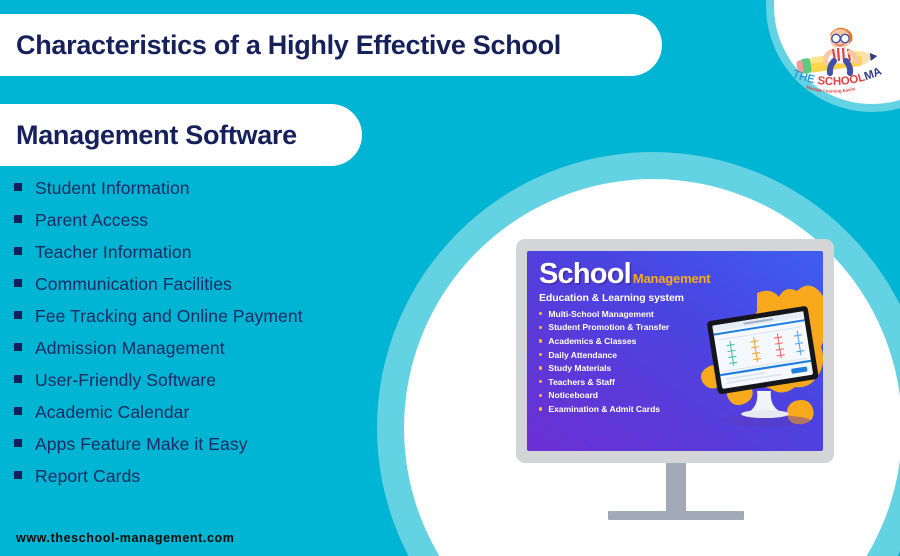 Image resolution: width=900 pixels, height=556 pixels. Describe the element at coordinates (224, 258) in the screenshot. I see `list-item: Teacher Information` at that location.